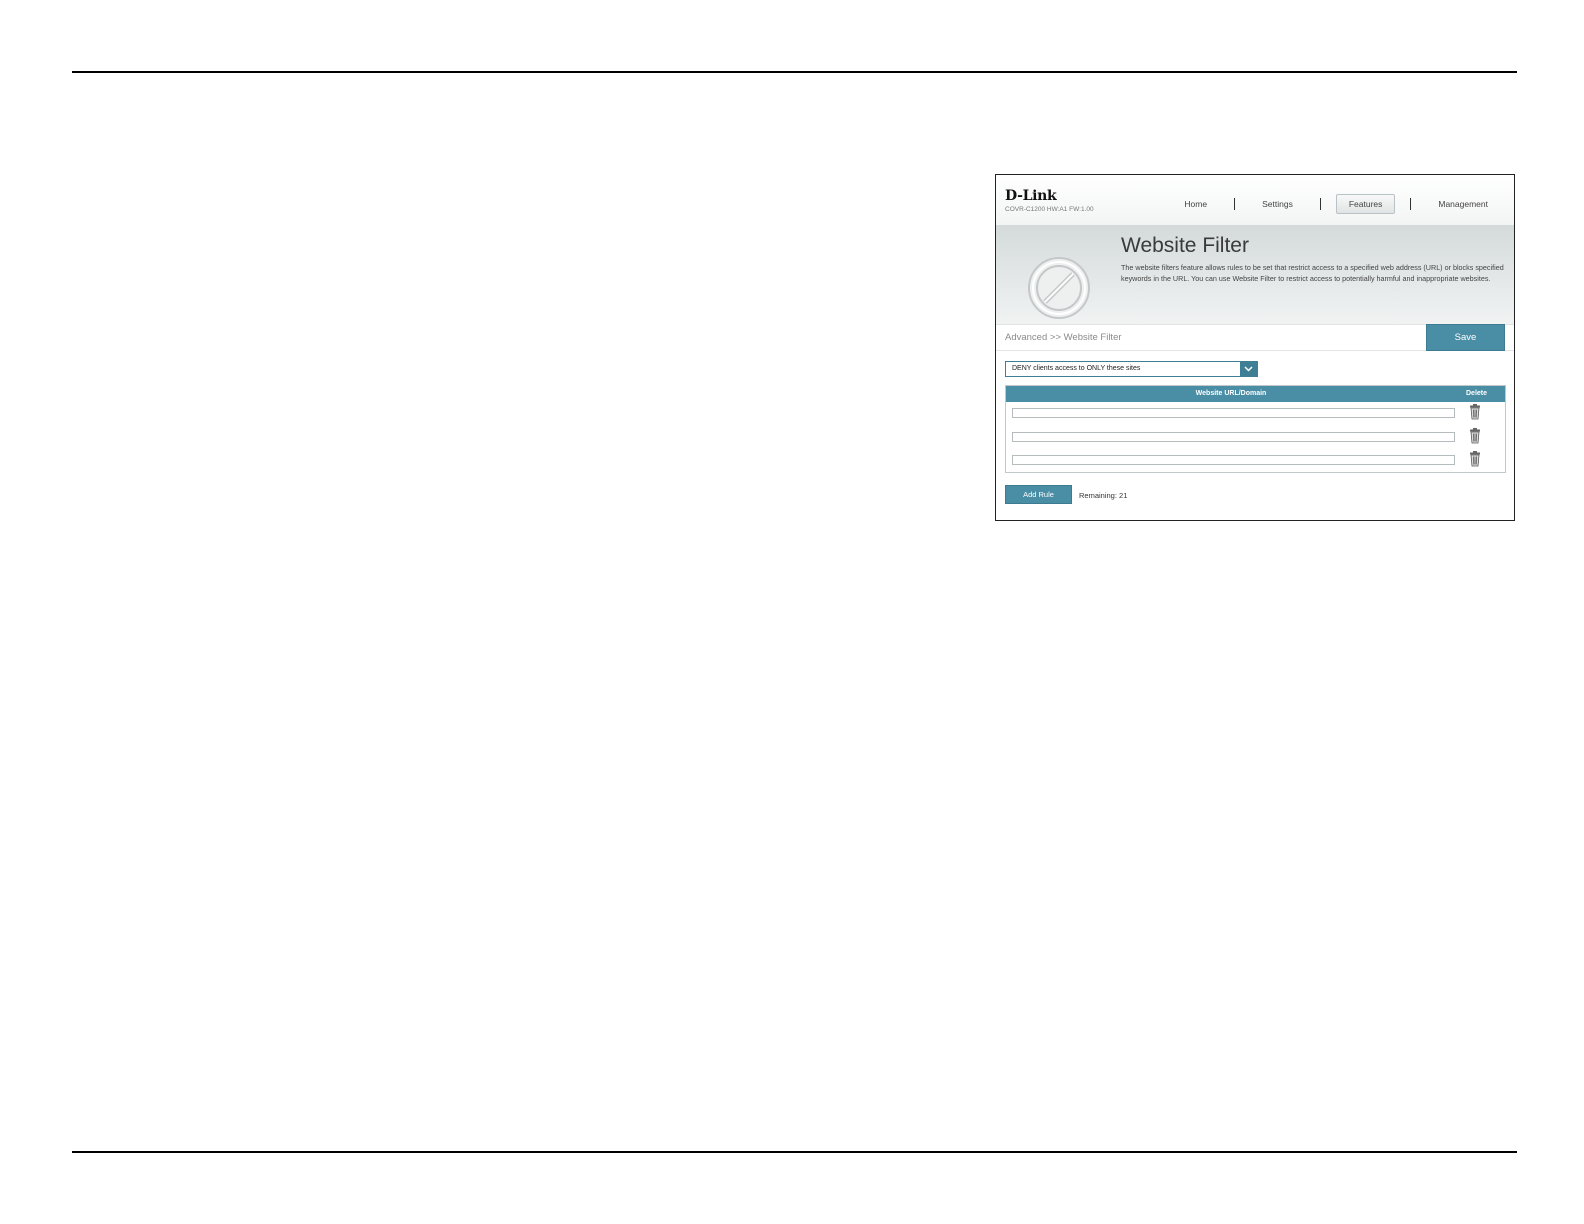  Describe the element at coordinates (1365, 204) in the screenshot. I see `nav-features: Features` at that location.